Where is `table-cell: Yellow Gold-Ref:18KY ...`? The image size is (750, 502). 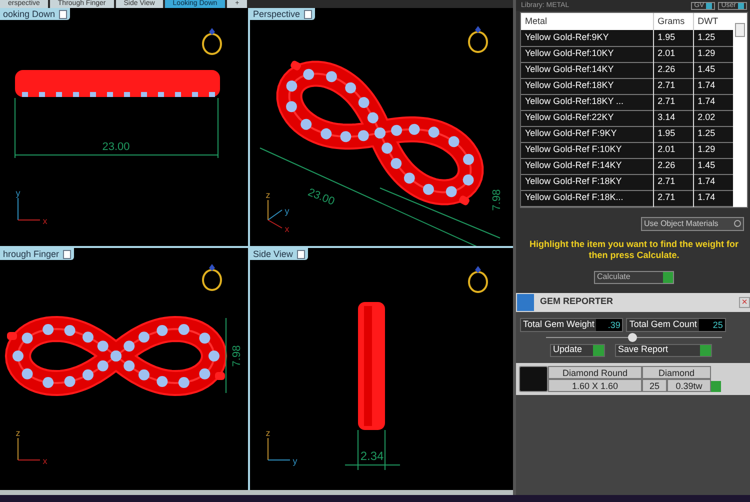
table-cell: Yellow Gold-Ref:18KY ... is located at coordinates (587, 102).